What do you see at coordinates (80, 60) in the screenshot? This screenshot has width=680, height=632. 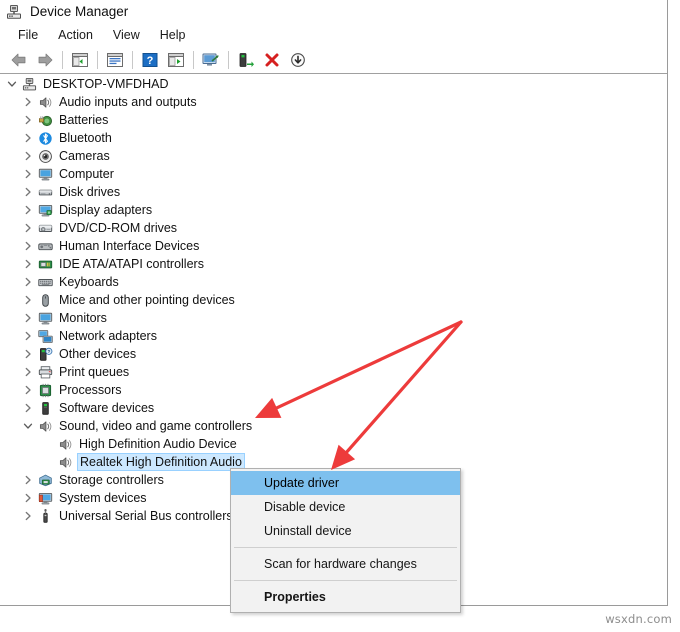 I see `show-hide-tree-icon` at bounding box center [80, 60].